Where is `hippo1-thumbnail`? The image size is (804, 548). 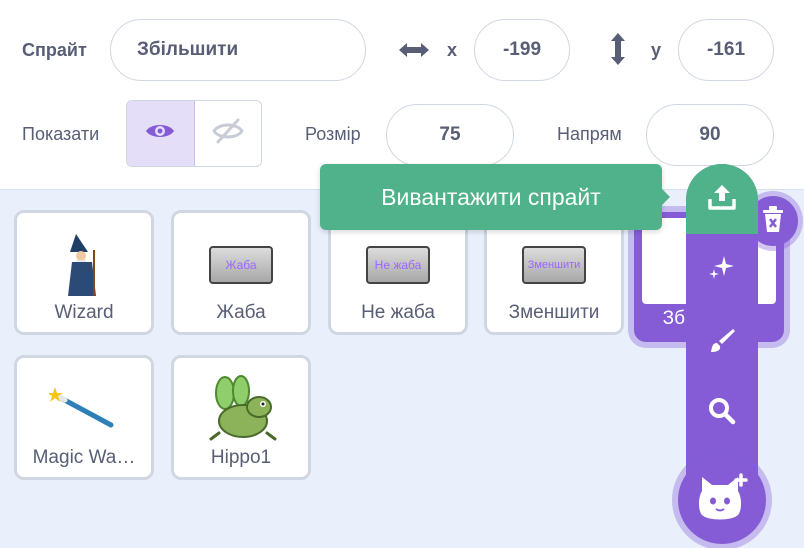
hippo1-thumbnail is located at coordinates (241, 410).